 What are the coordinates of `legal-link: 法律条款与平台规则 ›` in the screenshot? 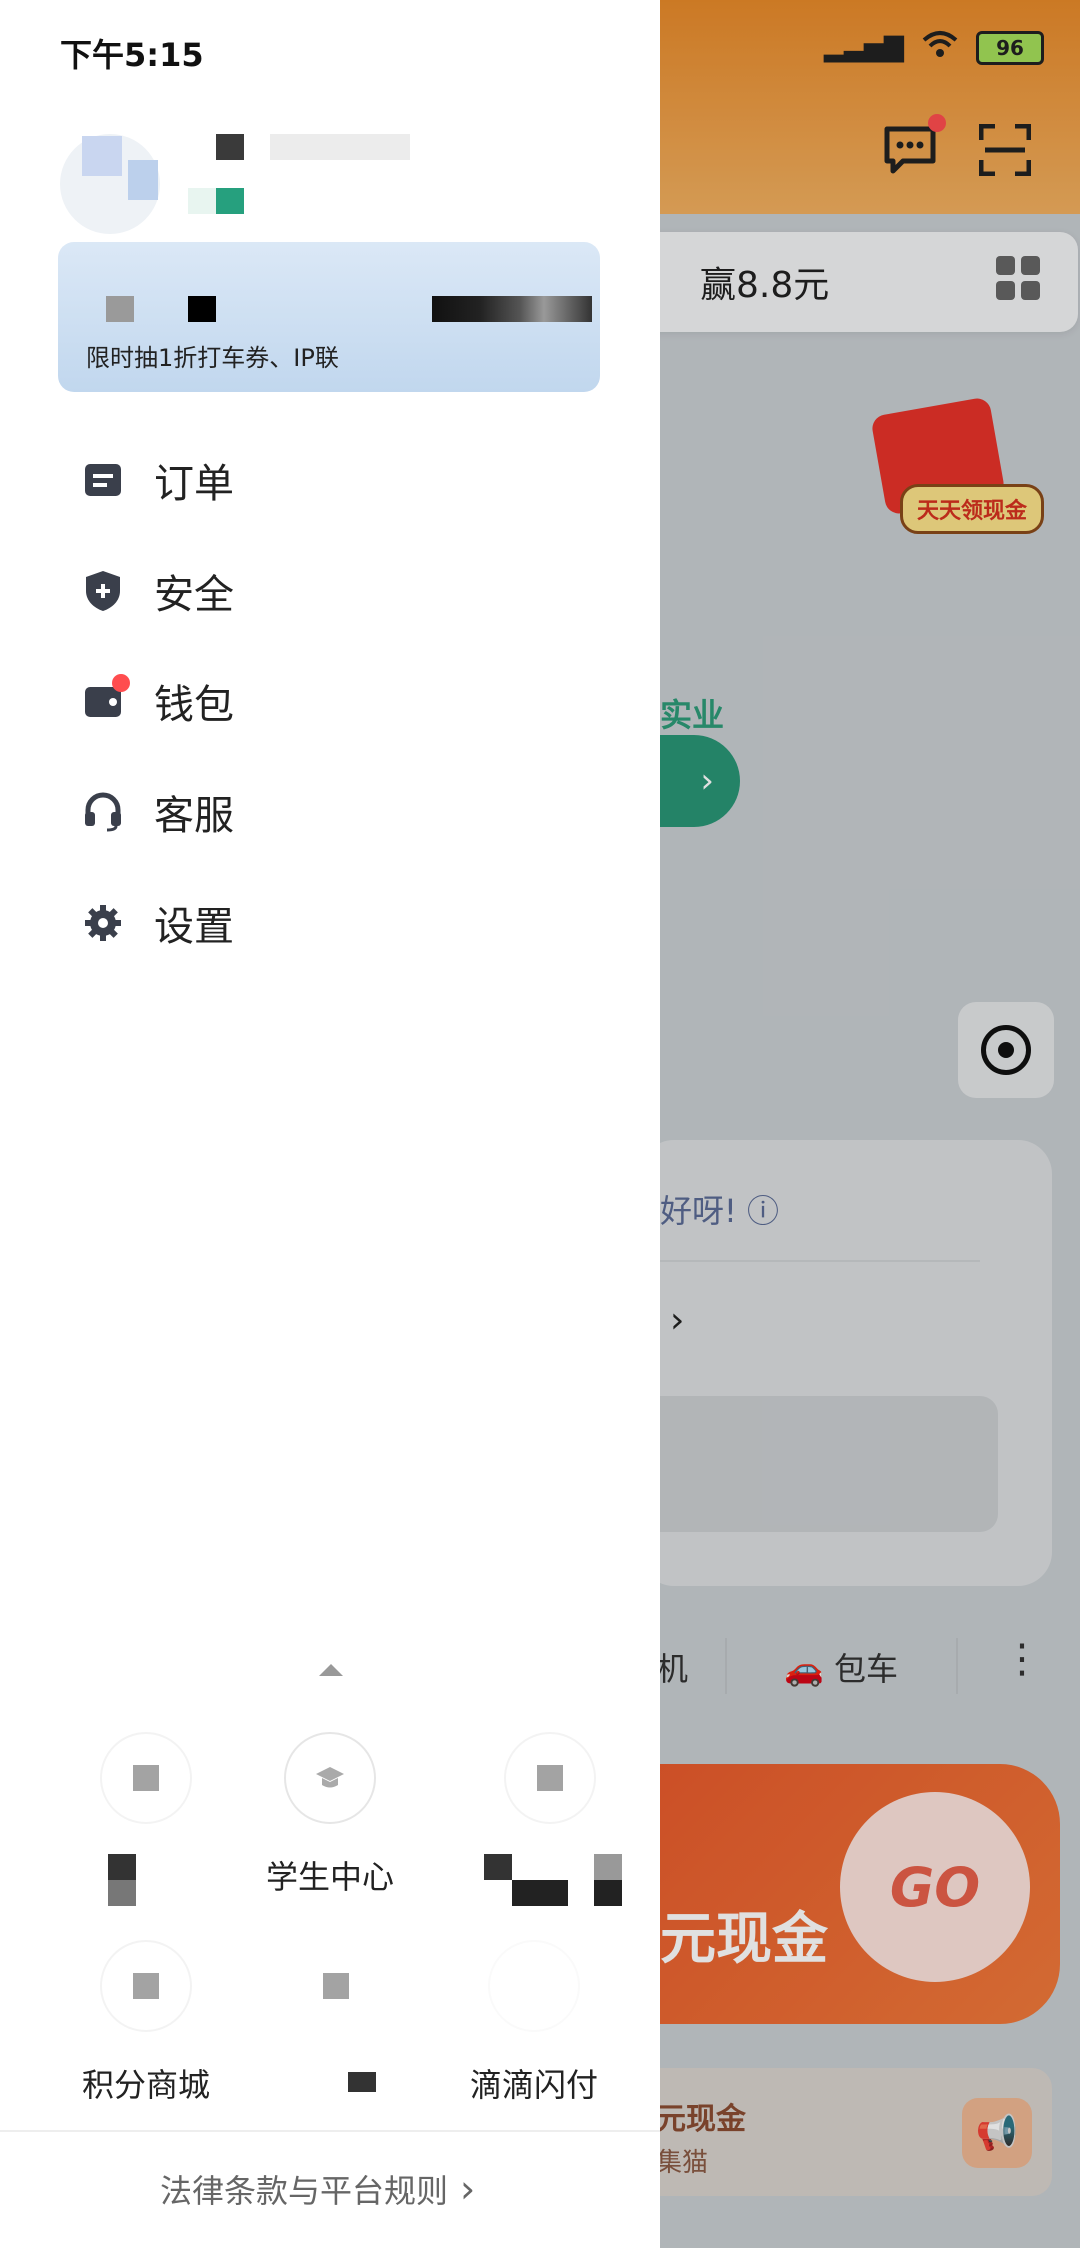 It's located at (317, 2189).